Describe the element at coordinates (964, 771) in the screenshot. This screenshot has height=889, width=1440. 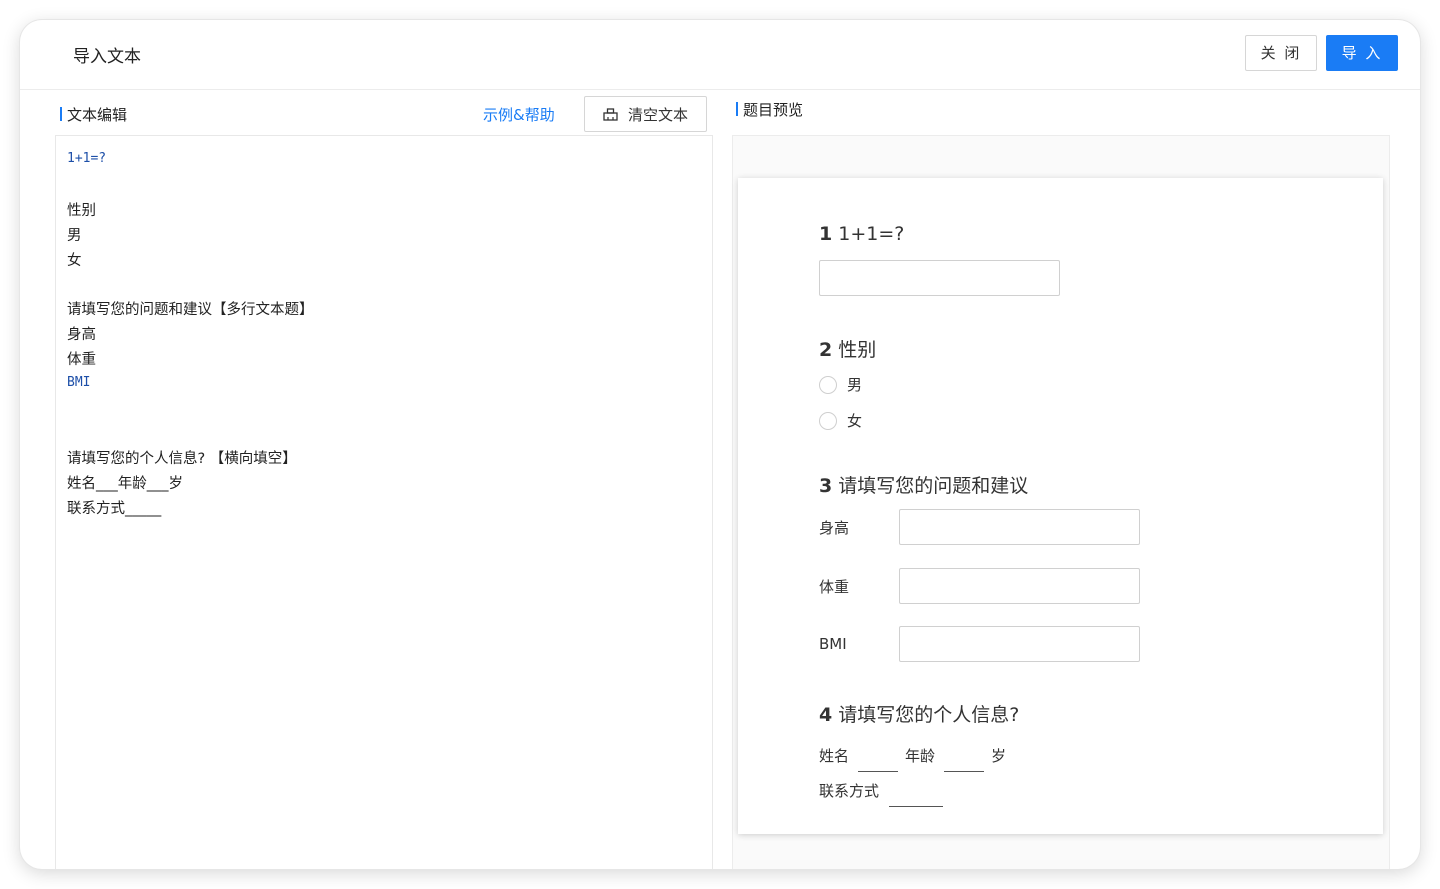
I see `age-blank` at that location.